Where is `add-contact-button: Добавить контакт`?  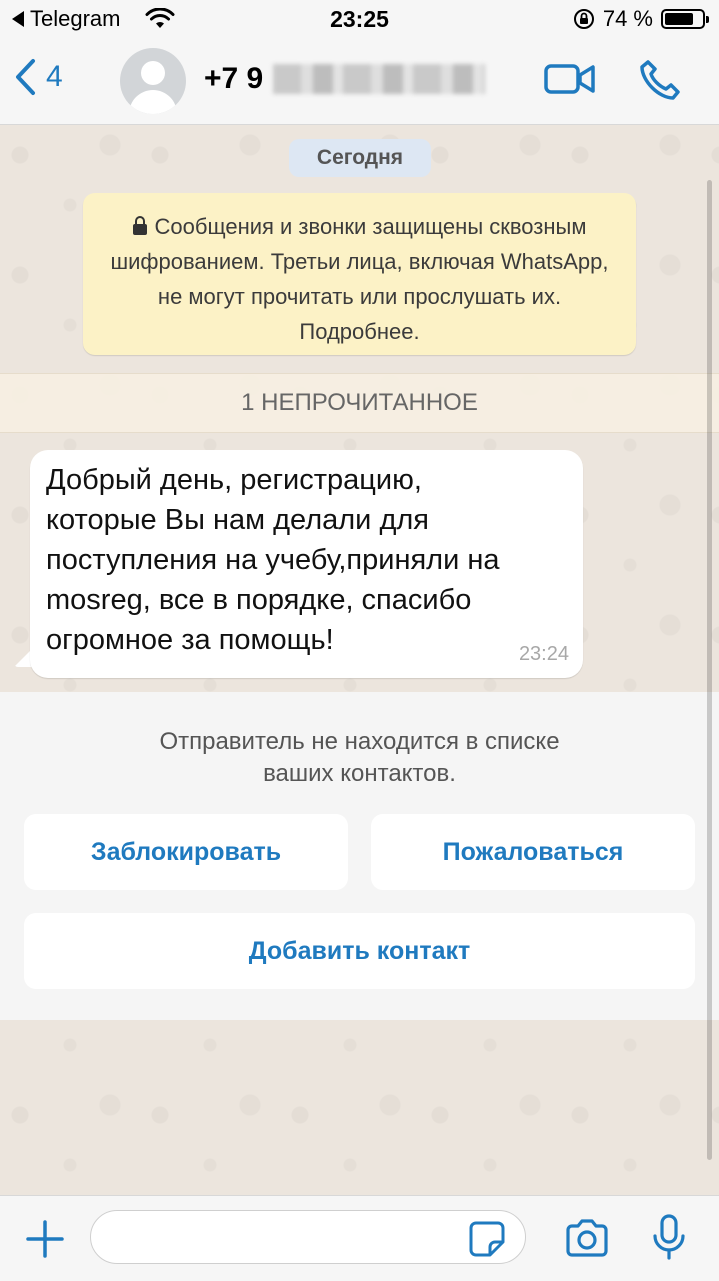
add-contact-button: Добавить контакт is located at coordinates (359, 951).